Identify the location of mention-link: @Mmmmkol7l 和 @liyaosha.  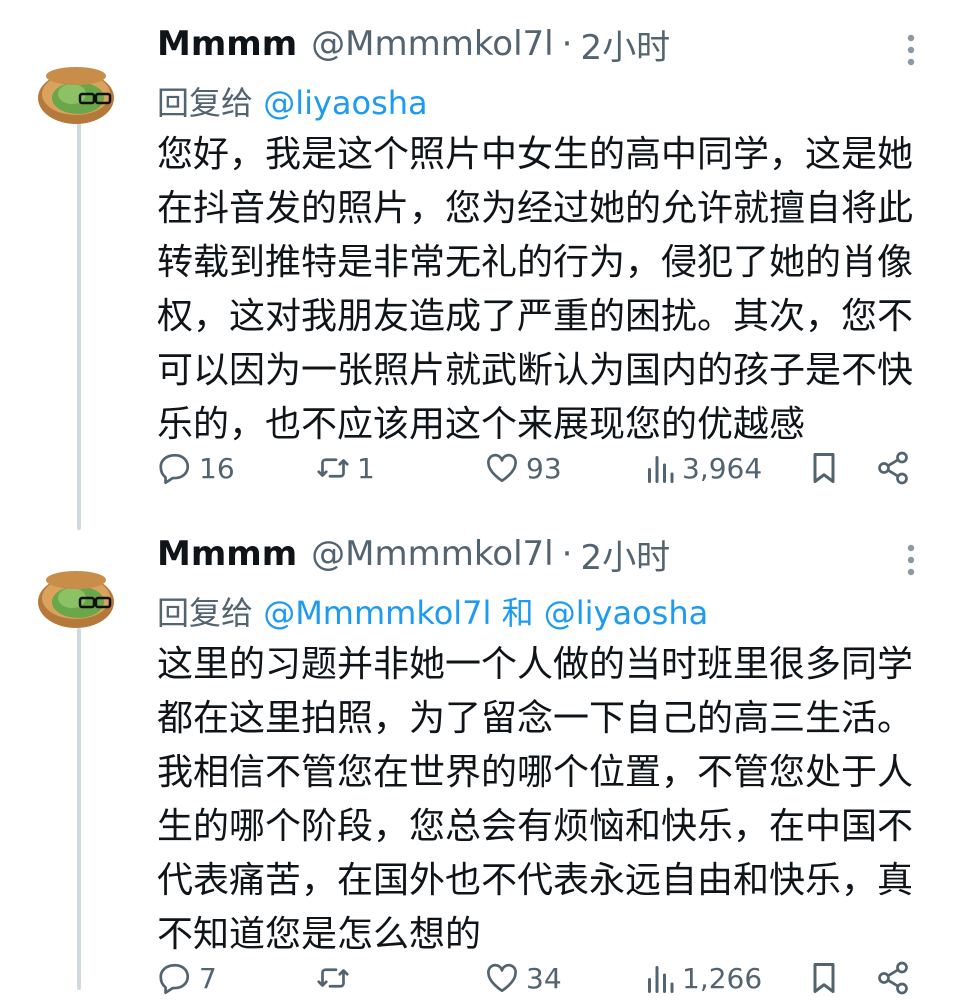
(485, 613).